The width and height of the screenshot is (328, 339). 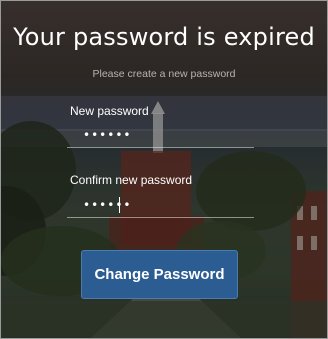 I want to click on confirm-password-input, so click(x=160, y=205).